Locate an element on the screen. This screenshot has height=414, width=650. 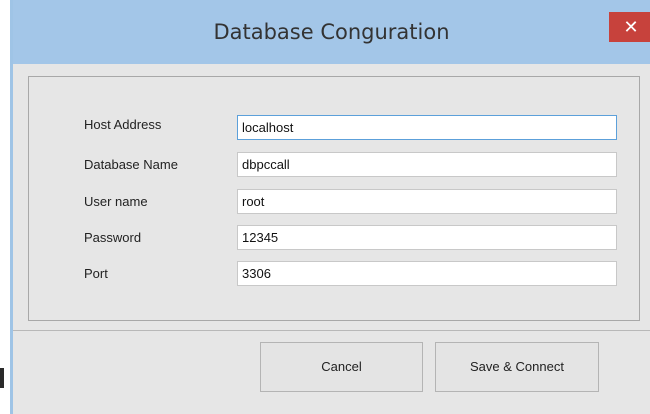
background-edge is located at coordinates (2, 378).